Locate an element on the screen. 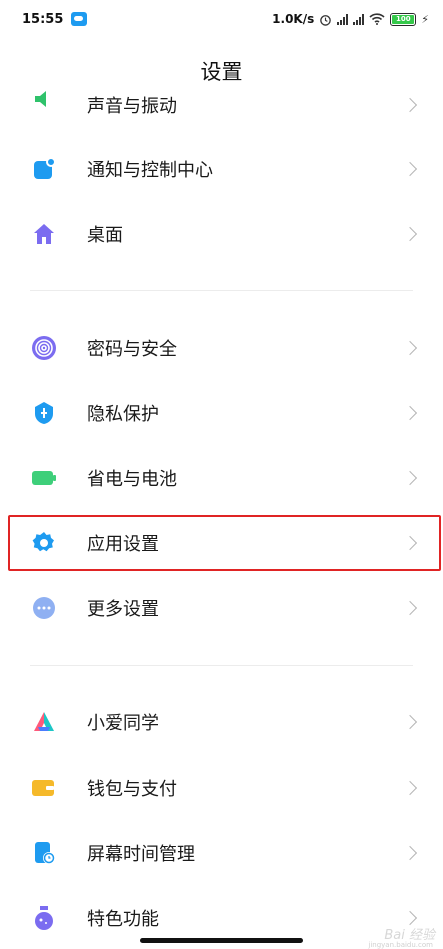  status-right: 1.0K/s 100 ⚡ is located at coordinates (350, 19).